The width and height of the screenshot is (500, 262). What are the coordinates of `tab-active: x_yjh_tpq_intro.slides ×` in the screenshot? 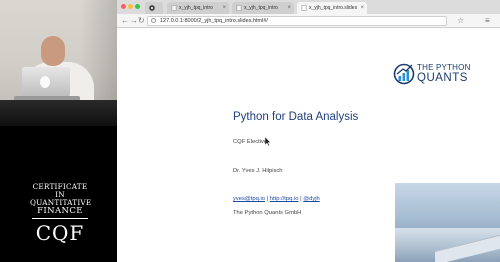 It's located at (332, 8).